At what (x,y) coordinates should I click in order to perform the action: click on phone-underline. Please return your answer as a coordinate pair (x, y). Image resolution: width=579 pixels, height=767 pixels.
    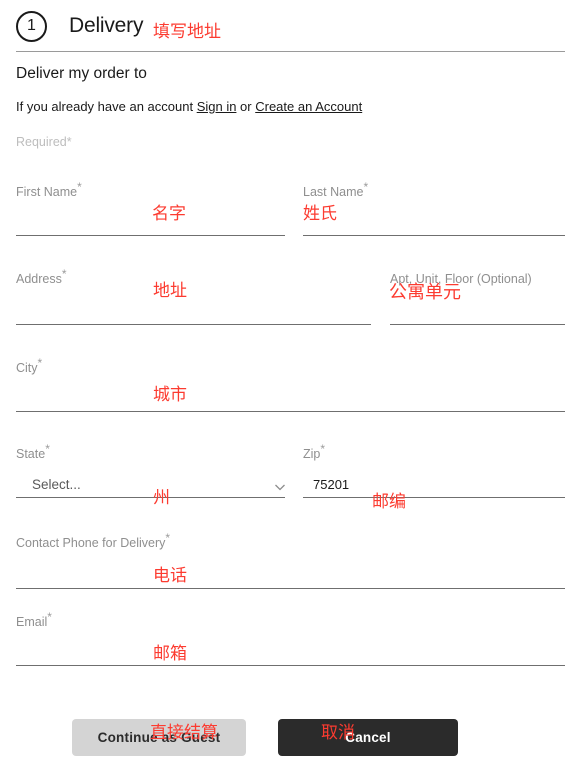
    Looking at the image, I should click on (290, 588).